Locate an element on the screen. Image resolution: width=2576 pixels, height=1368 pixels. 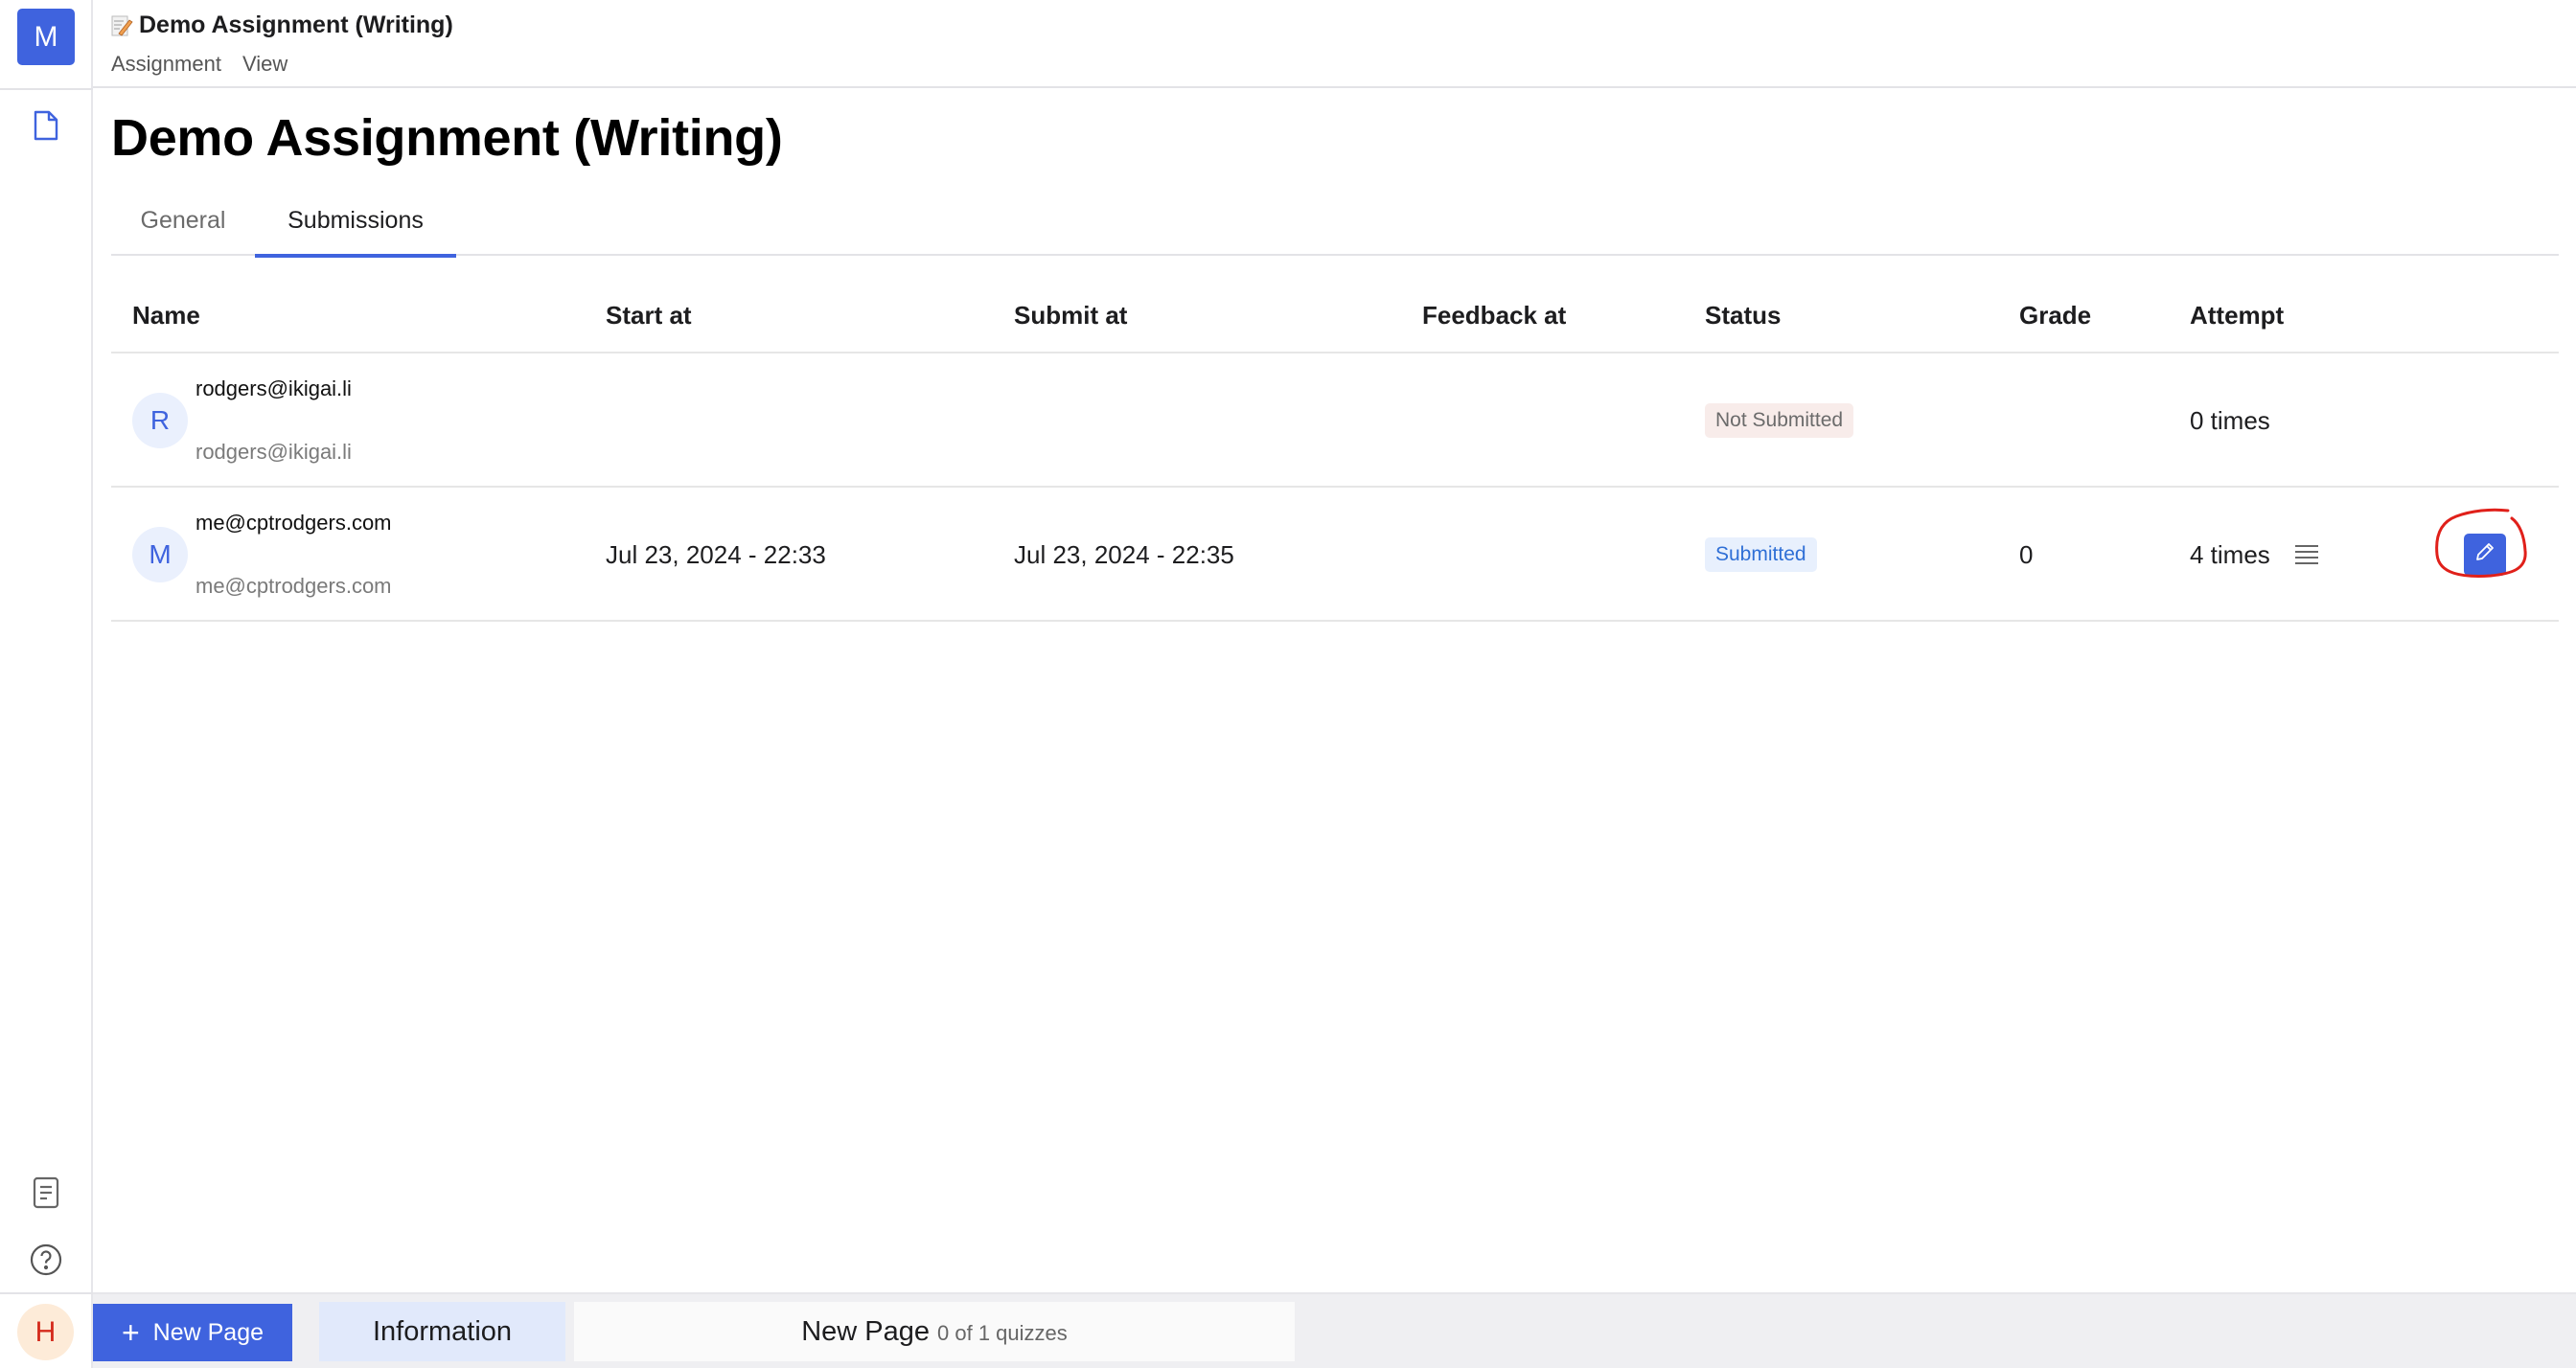
memo-icon is located at coordinates (121, 25).